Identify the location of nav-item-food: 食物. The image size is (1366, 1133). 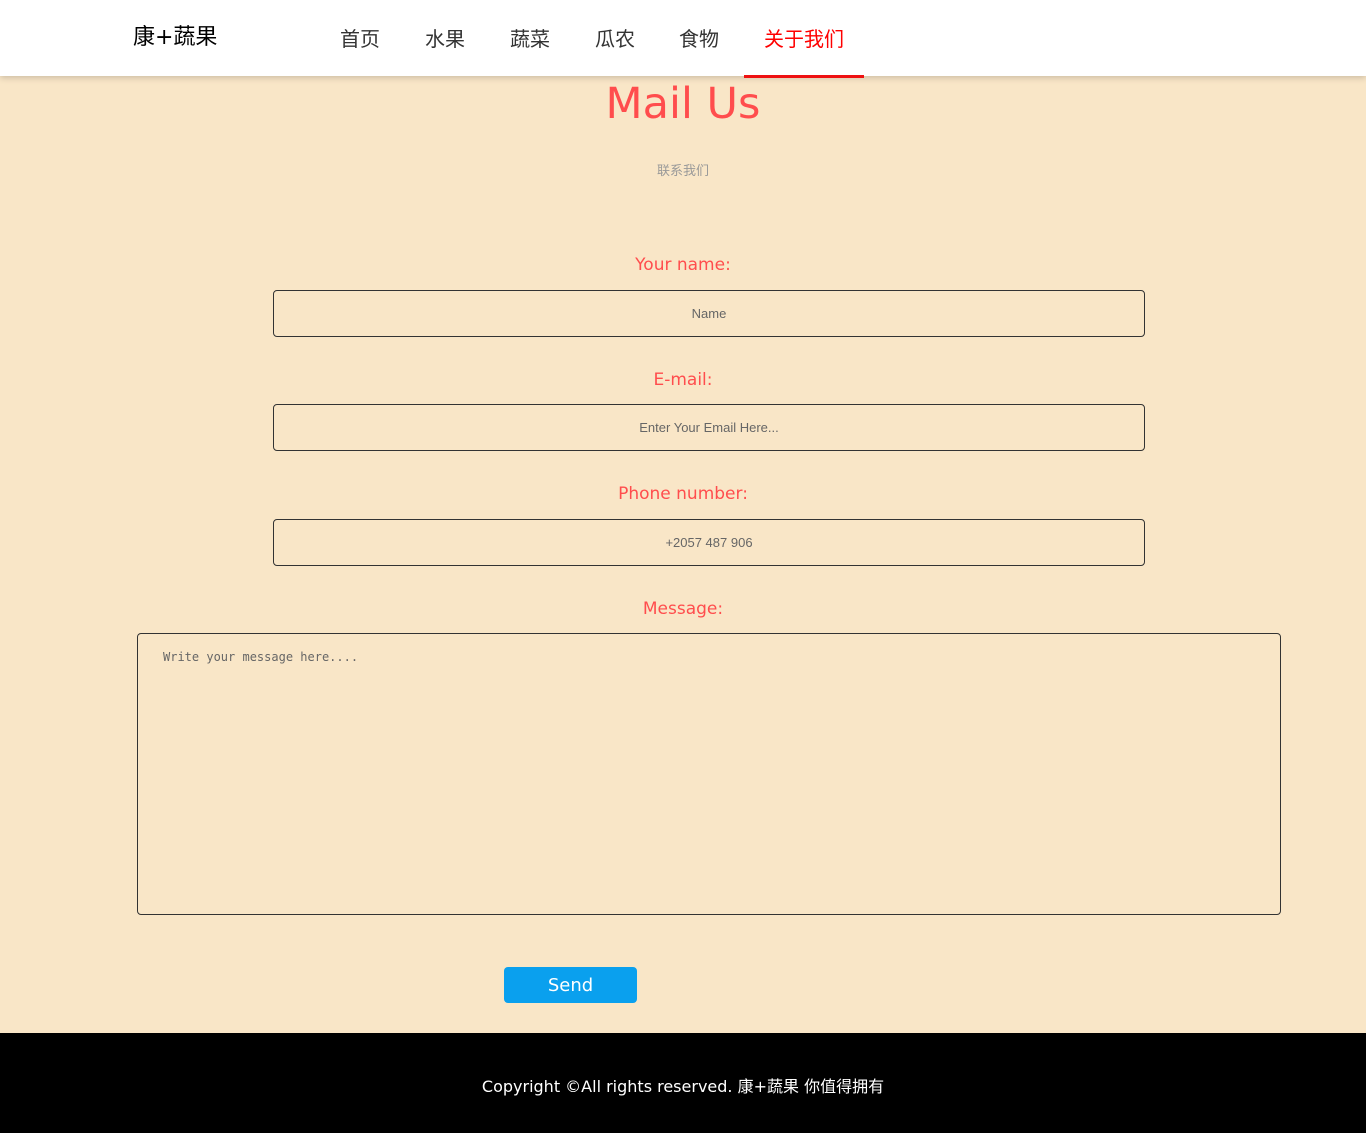
(699, 39).